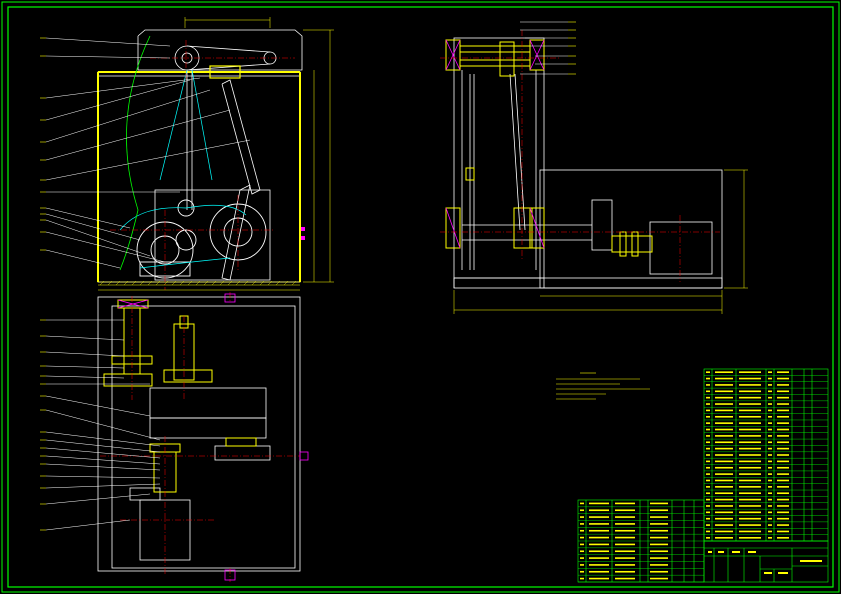 This screenshot has width=841, height=594. Describe the element at coordinates (766, 455) in the screenshot. I see `parts-list-upper` at that location.